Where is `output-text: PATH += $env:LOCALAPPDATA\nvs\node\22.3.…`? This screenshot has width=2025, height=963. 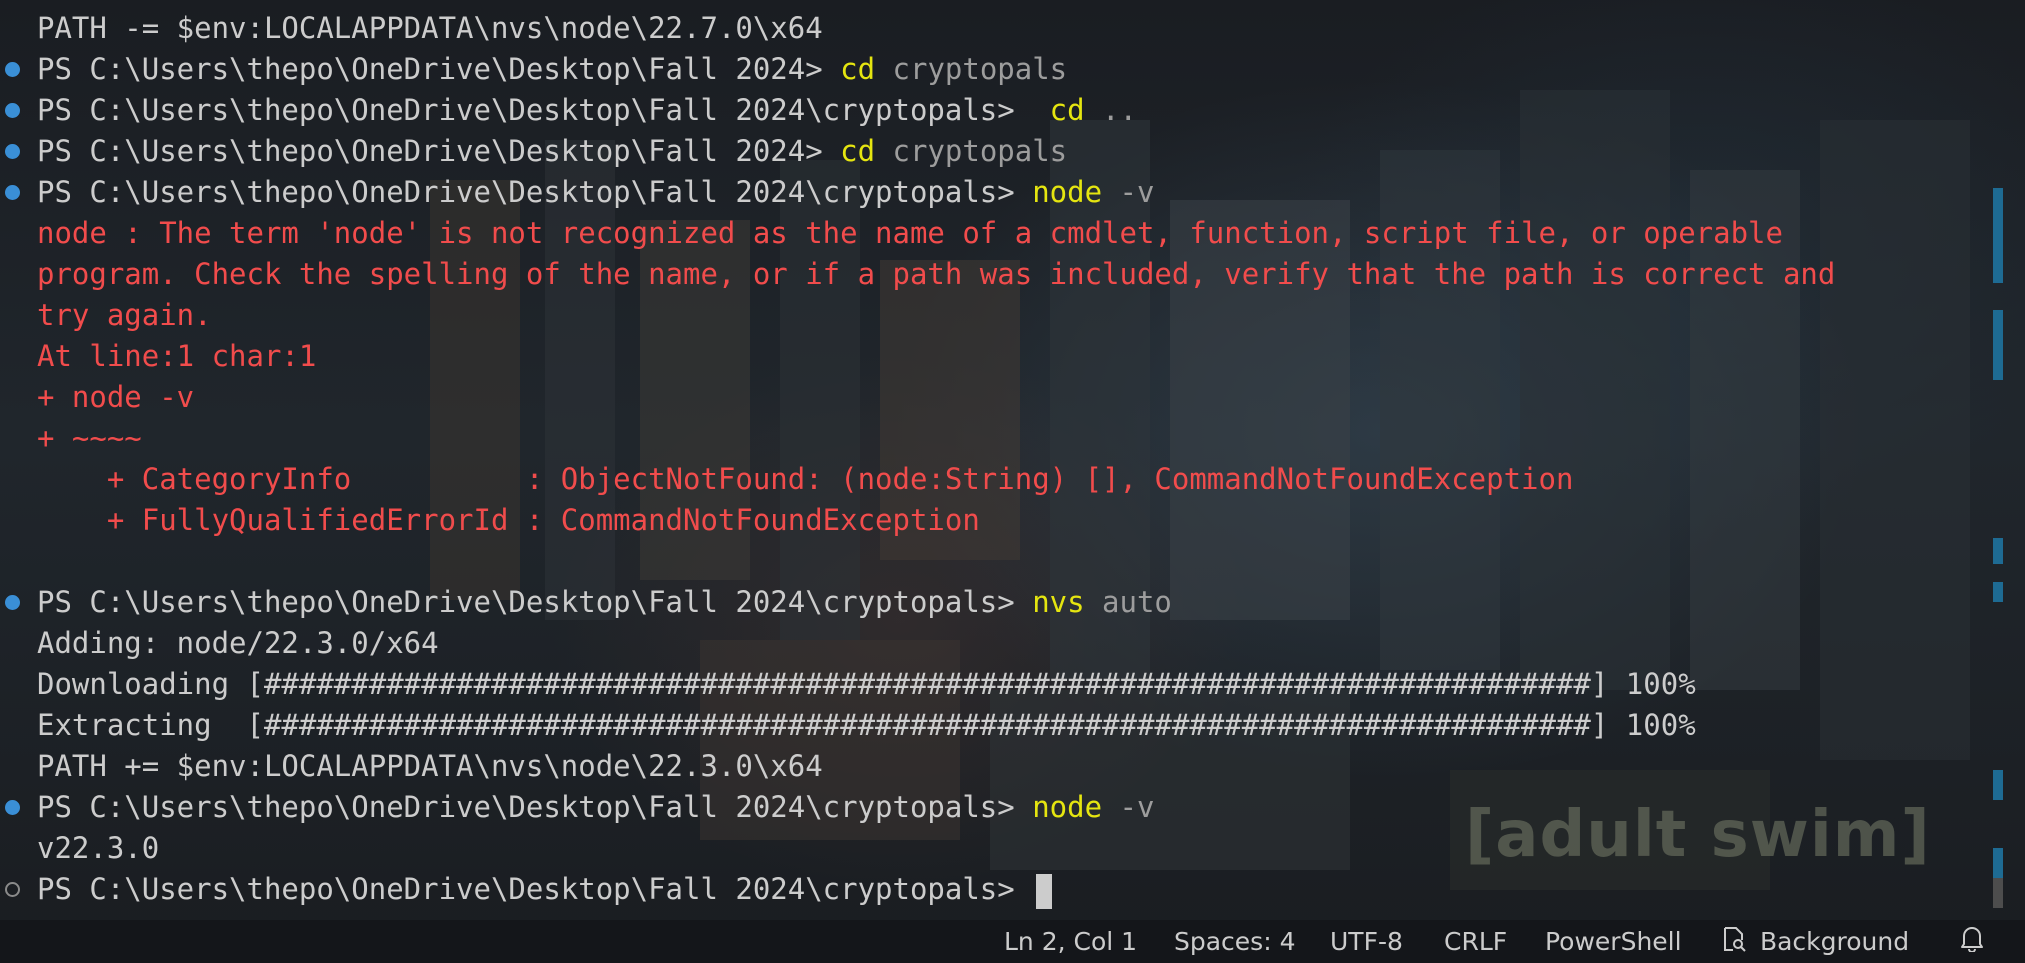
output-text: PATH += $env:LOCALAPPDATA\nvs\node\22.3.… is located at coordinates (430, 766).